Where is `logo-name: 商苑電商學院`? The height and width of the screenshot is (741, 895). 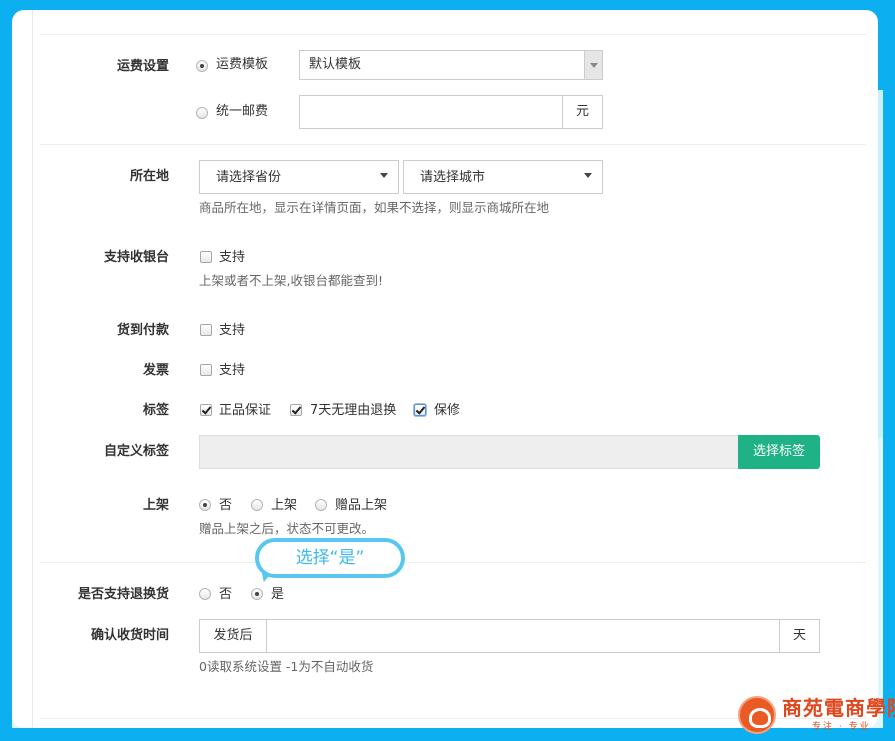
logo-name: 商苑電商學院 is located at coordinates (838, 708).